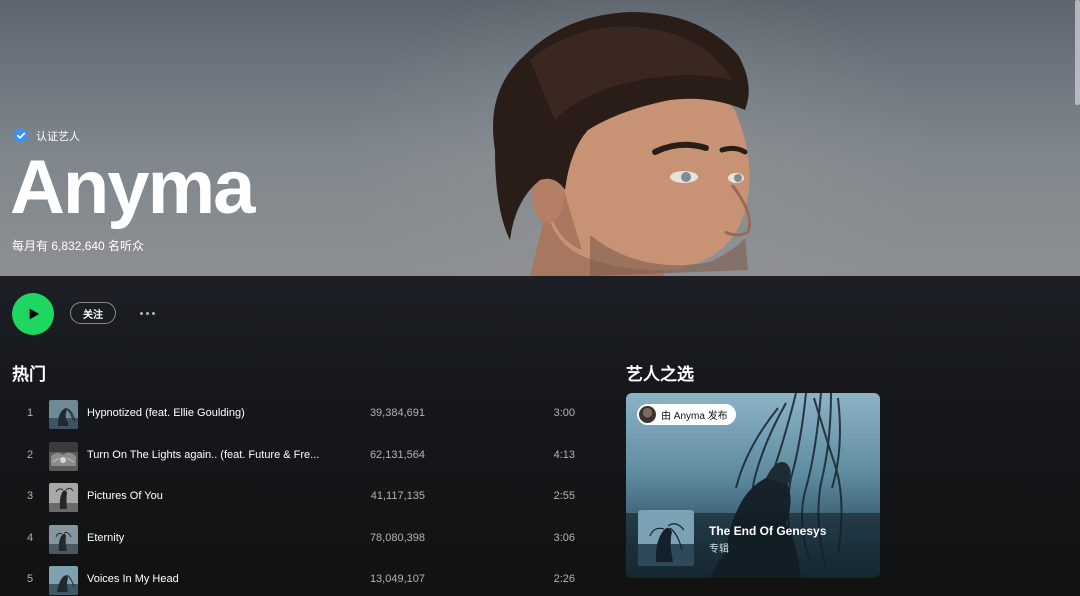  I want to click on track-title: Hypnotized (feat. Ellie Goulding), so click(212, 413).